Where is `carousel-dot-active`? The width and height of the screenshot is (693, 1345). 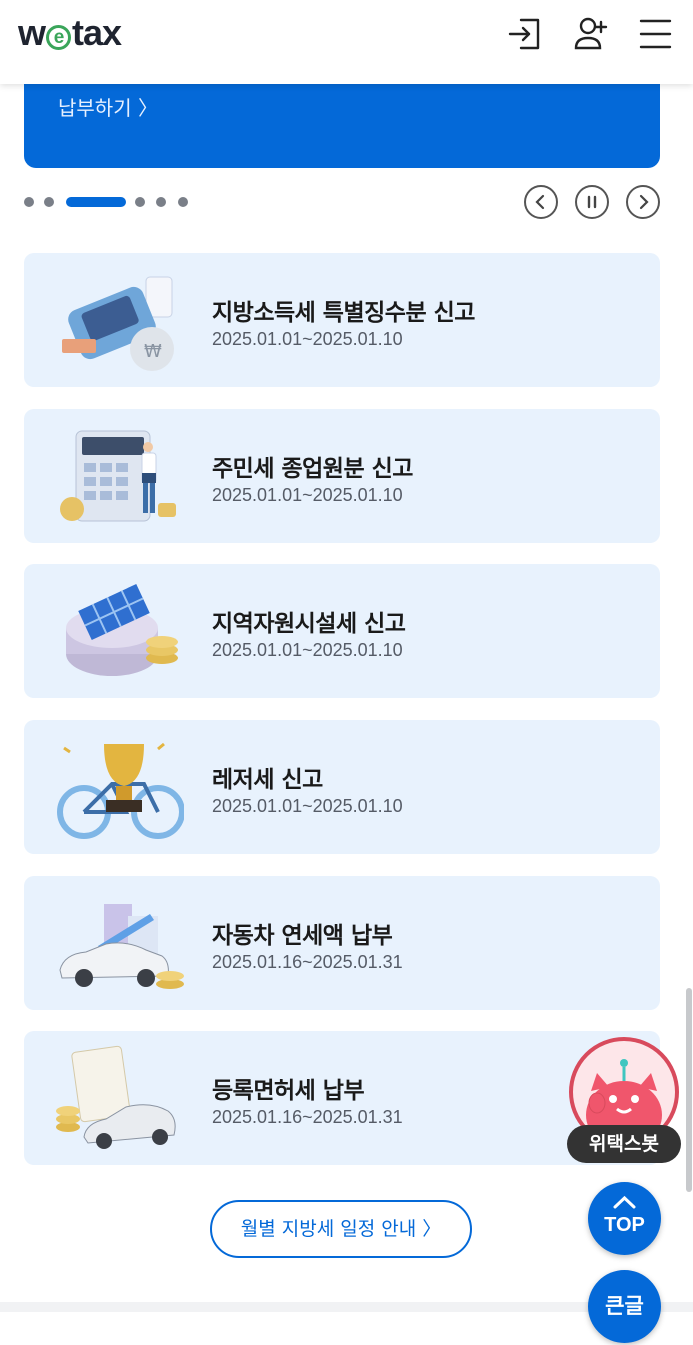
carousel-dot-active is located at coordinates (96, 202).